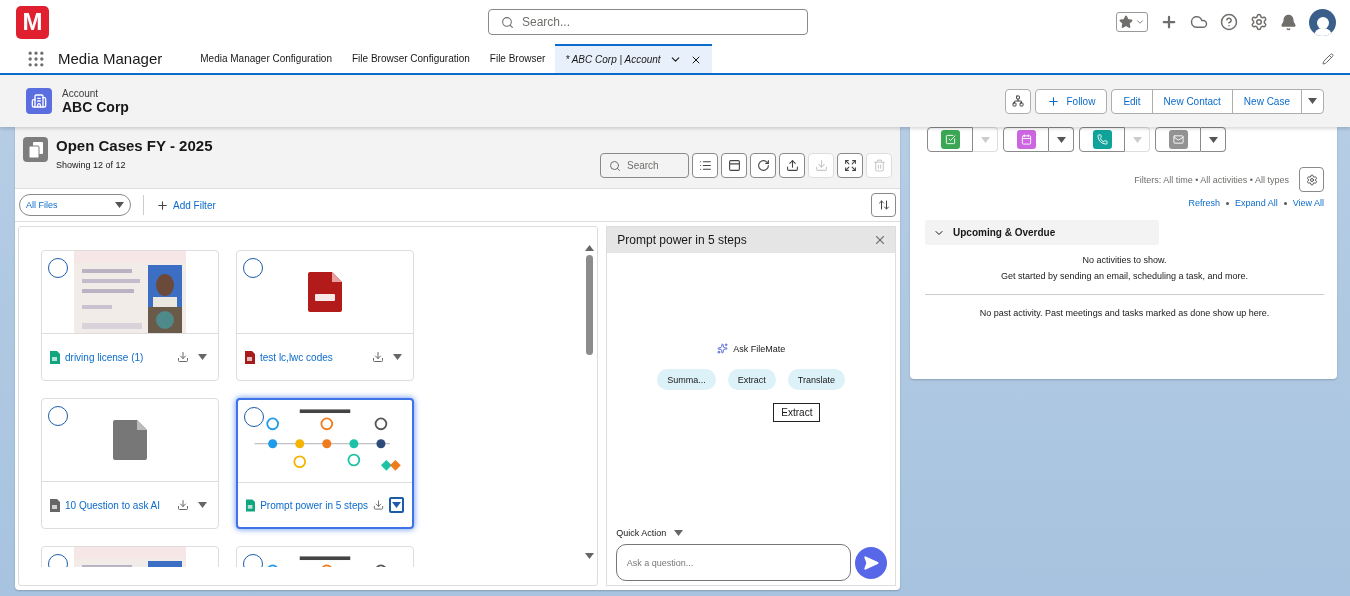  I want to click on email-button, so click(1178, 139).